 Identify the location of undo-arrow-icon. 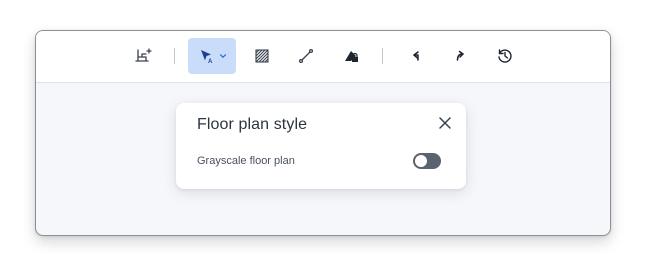
(417, 56).